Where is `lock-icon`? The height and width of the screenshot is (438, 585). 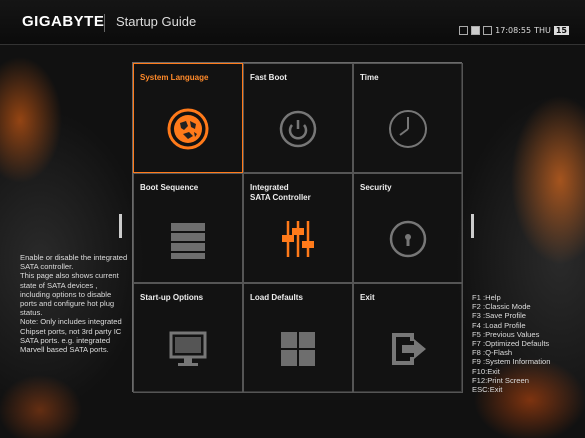
lock-icon is located at coordinates (408, 239).